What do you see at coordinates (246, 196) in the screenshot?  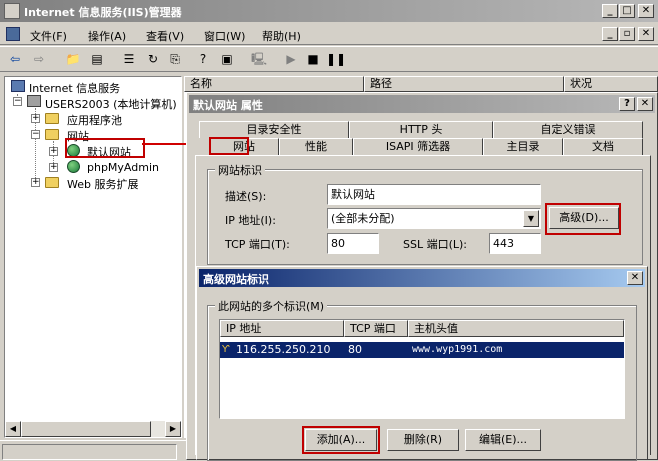 I see `desc-label: 描述(S):` at bounding box center [246, 196].